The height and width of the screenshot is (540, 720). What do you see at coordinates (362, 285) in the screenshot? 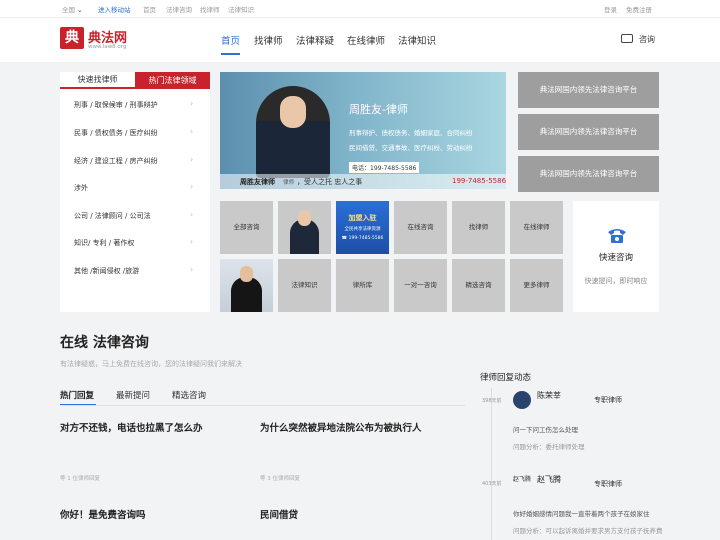
I see `tile-law-firms: 律所库` at bounding box center [362, 285].